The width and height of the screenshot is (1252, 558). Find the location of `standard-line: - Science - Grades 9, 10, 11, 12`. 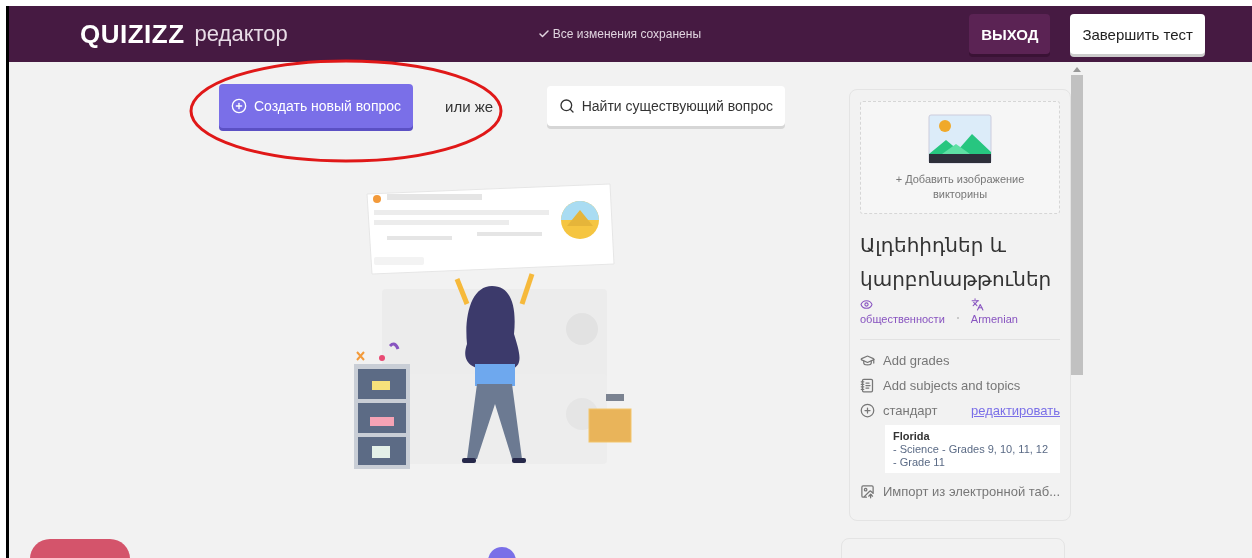

standard-line: - Science - Grades 9, 10, 11, 12 is located at coordinates (971, 449).